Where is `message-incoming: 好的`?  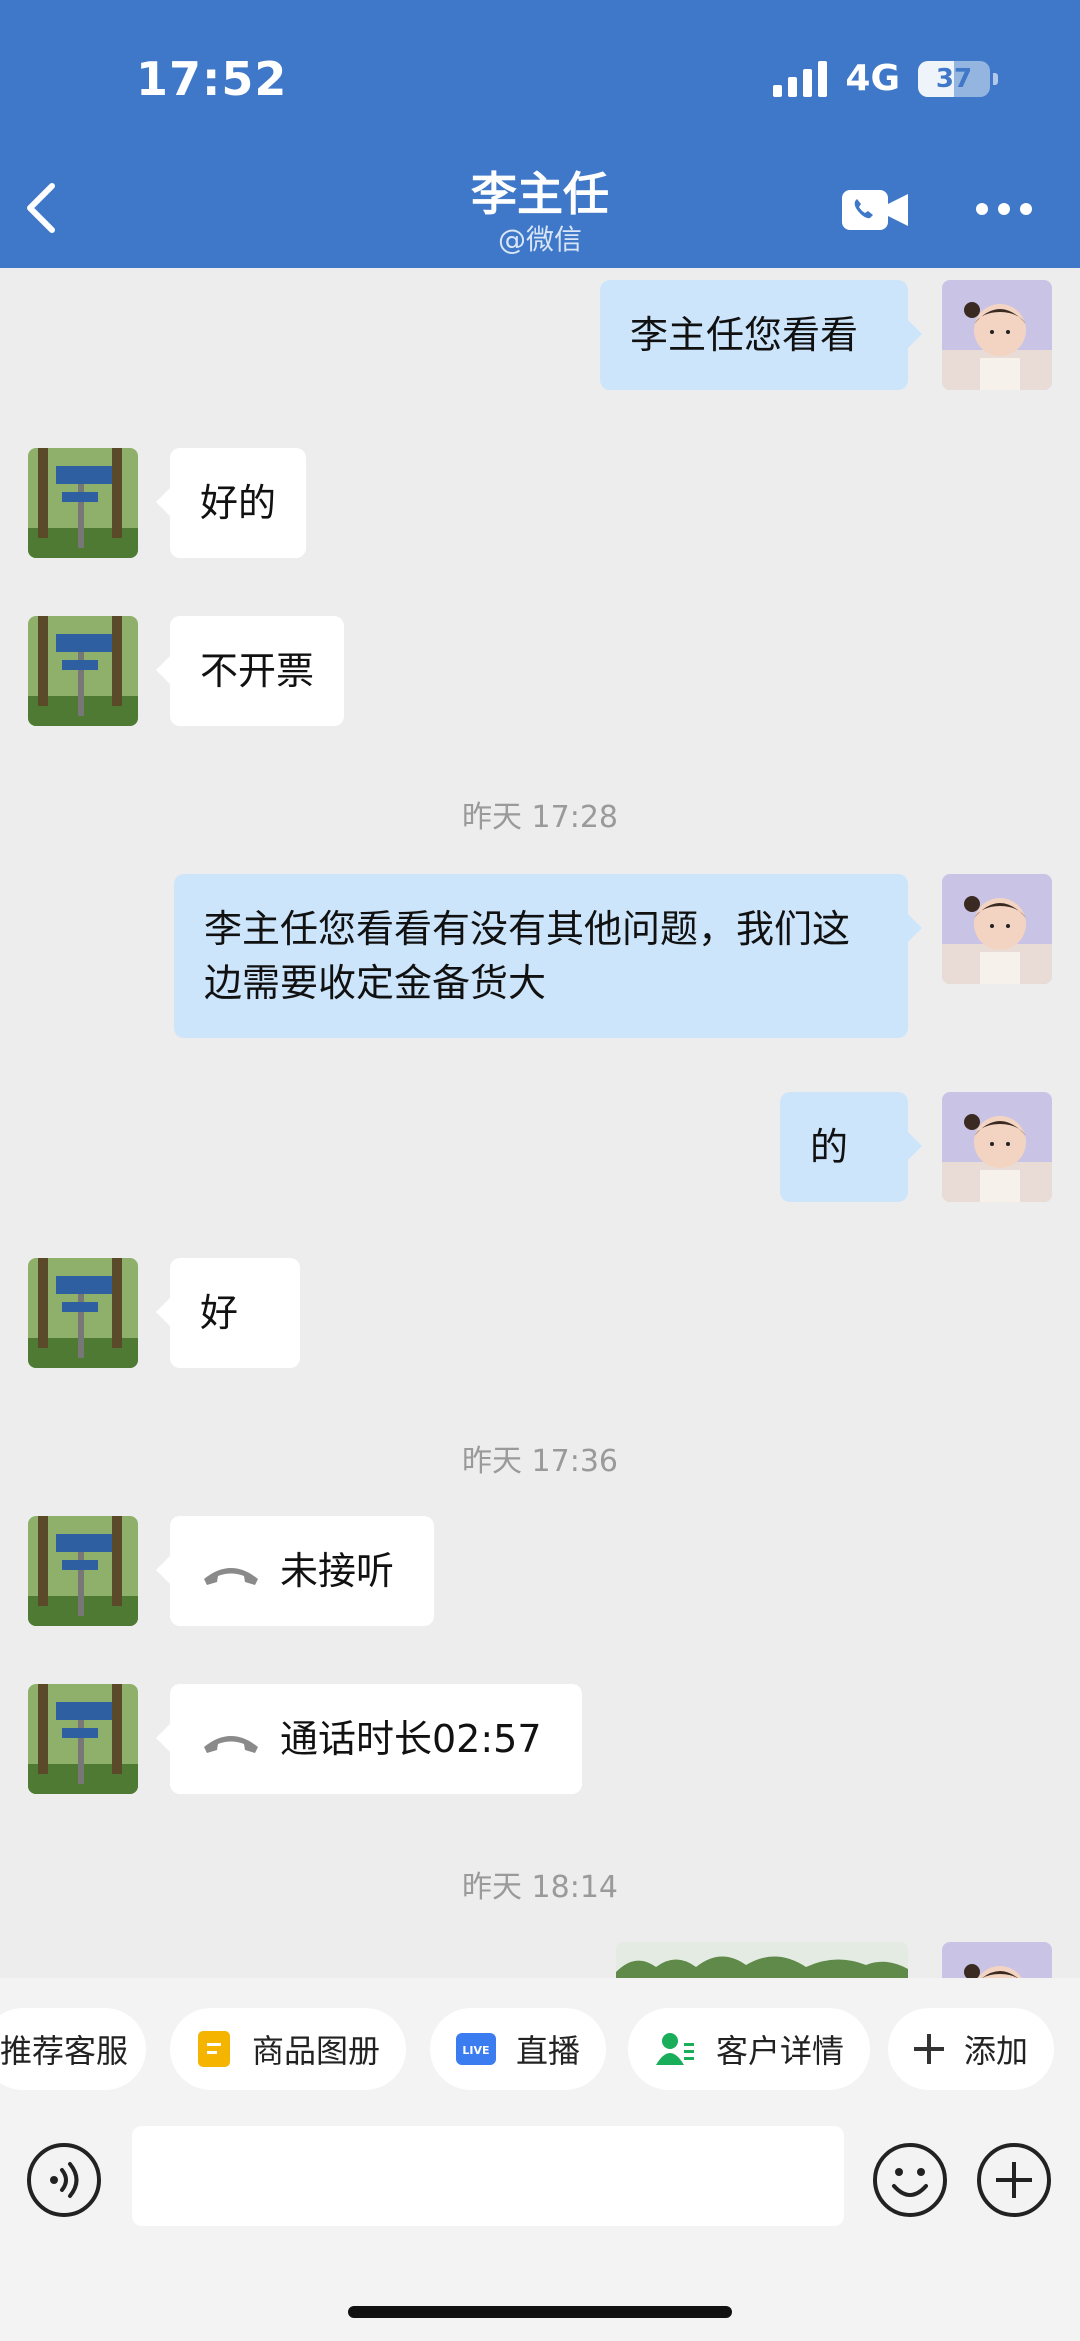 message-incoming: 好的 is located at coordinates (231, 503).